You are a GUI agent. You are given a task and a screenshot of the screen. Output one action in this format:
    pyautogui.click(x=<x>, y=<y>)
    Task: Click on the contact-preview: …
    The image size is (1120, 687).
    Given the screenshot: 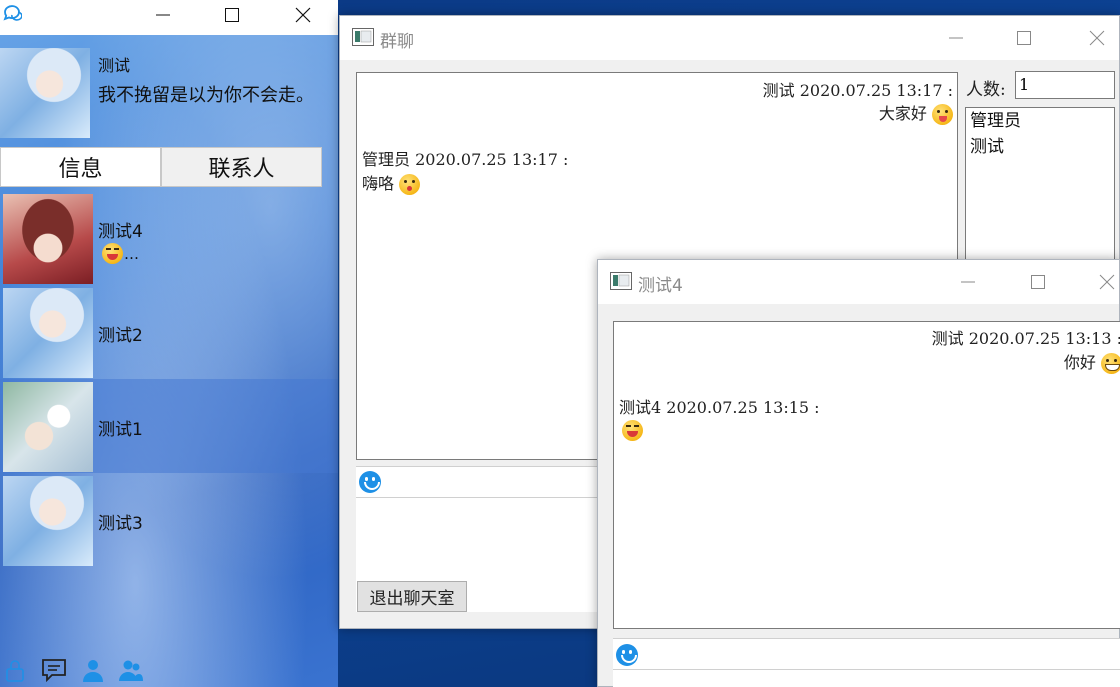 What is the action you would take?
    pyautogui.click(x=120, y=253)
    